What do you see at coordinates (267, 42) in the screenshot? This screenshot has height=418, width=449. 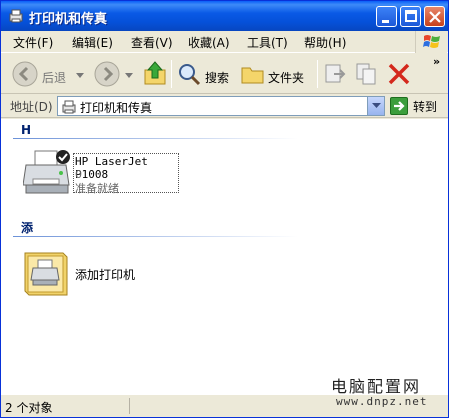 I see `menu-tools: 工具(T)` at bounding box center [267, 42].